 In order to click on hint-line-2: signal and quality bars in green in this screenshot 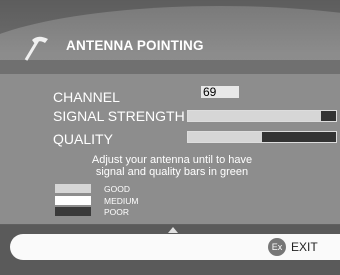, I will do `click(172, 171)`.